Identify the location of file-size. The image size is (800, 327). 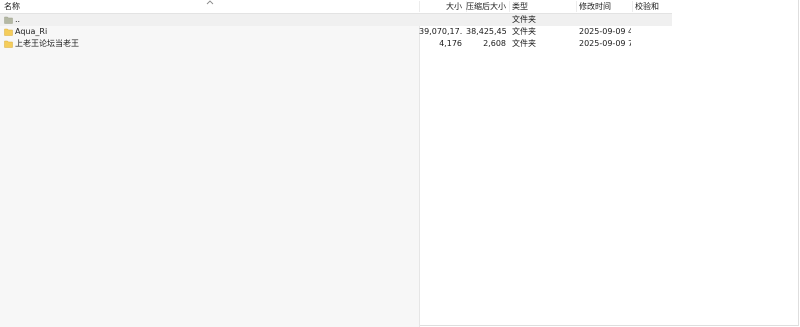
(440, 20).